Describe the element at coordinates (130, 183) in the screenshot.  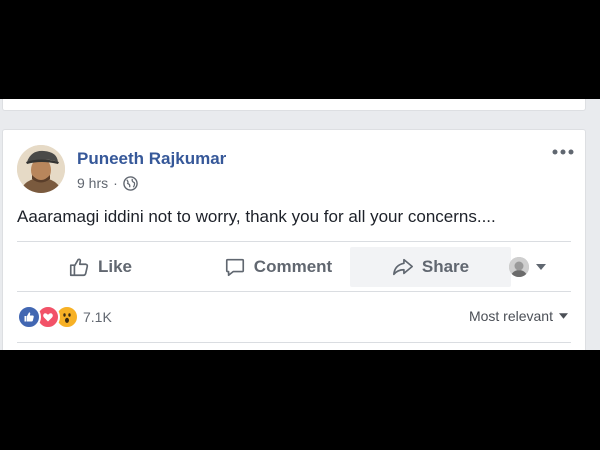
I see `globe-icon` at that location.